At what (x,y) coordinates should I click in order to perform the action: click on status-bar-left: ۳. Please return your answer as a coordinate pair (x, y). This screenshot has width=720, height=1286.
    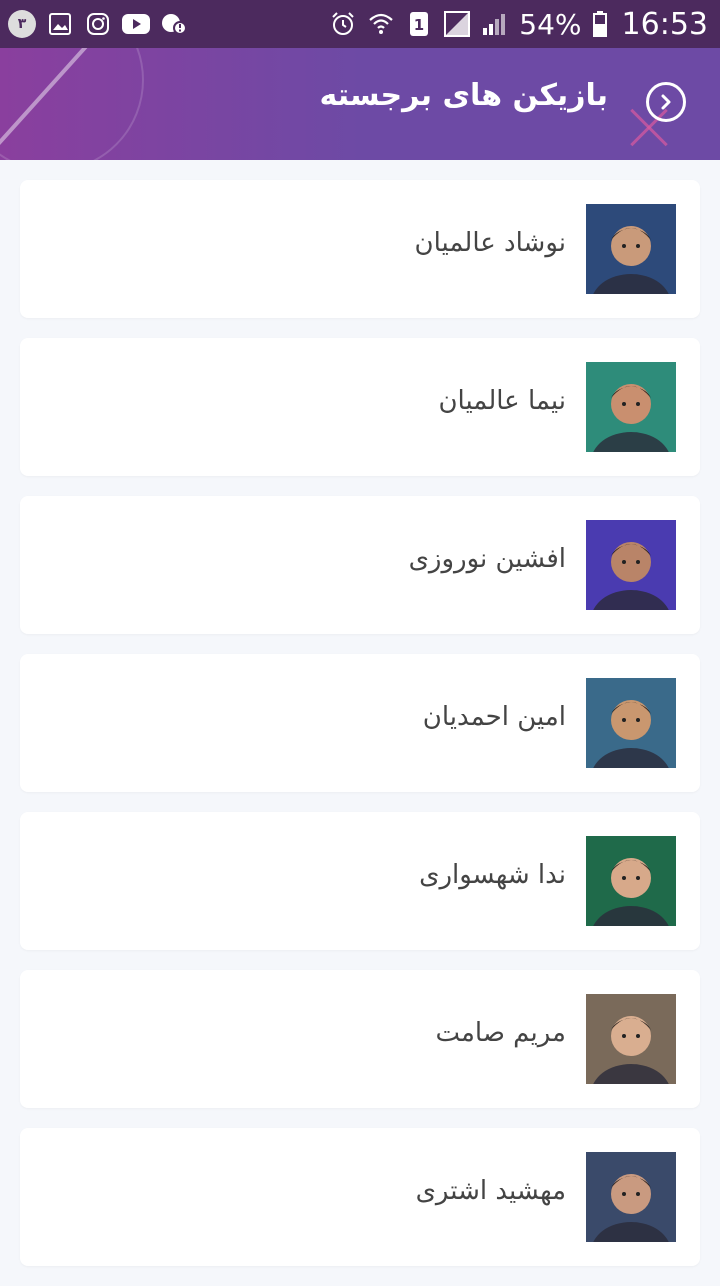
    Looking at the image, I should click on (98, 24).